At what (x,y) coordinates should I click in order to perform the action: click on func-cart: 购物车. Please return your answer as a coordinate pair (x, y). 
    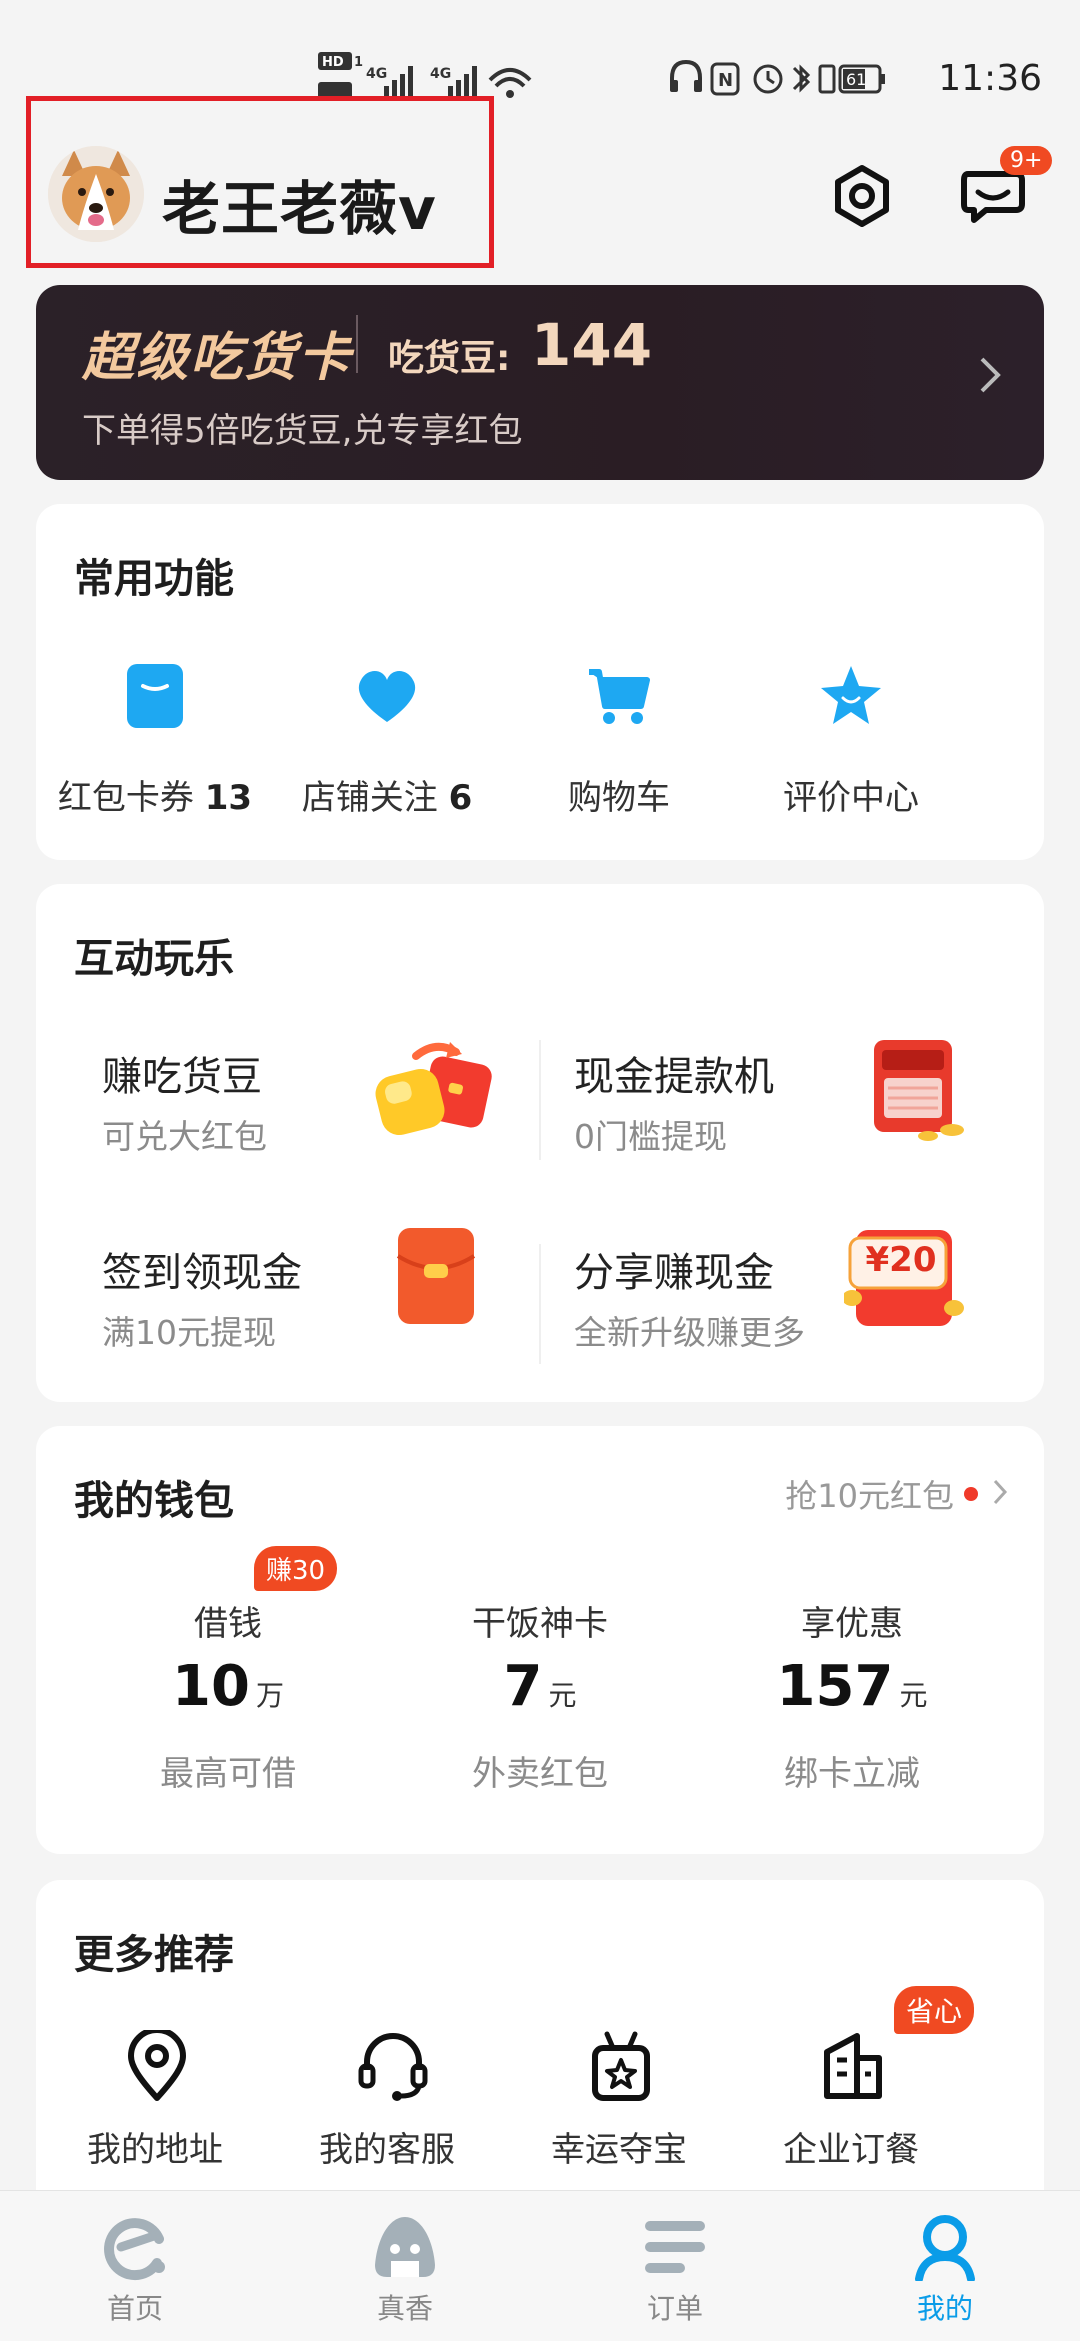
    Looking at the image, I should click on (619, 744).